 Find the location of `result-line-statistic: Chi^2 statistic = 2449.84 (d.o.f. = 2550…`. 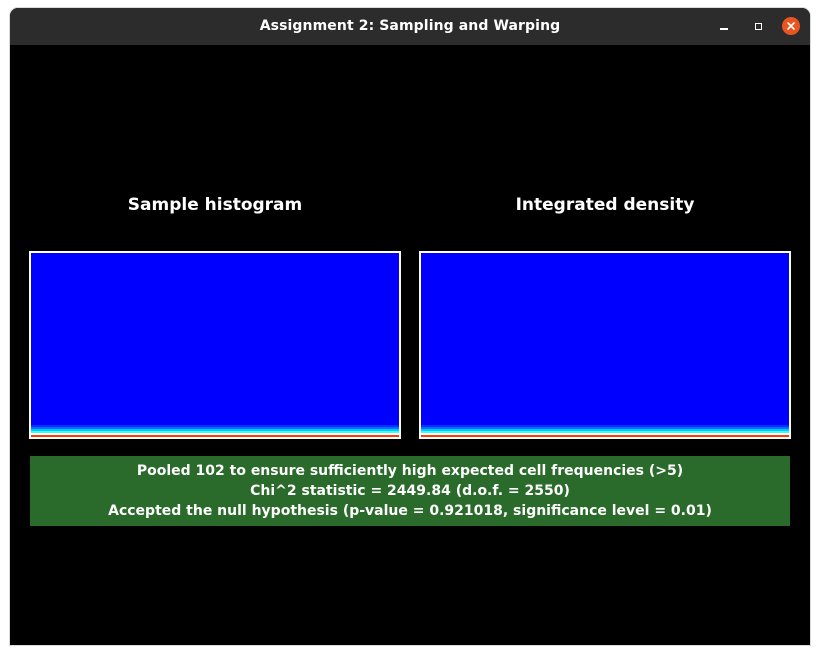

result-line-statistic: Chi^2 statistic = 2449.84 (d.o.f. = 2550… is located at coordinates (410, 491).